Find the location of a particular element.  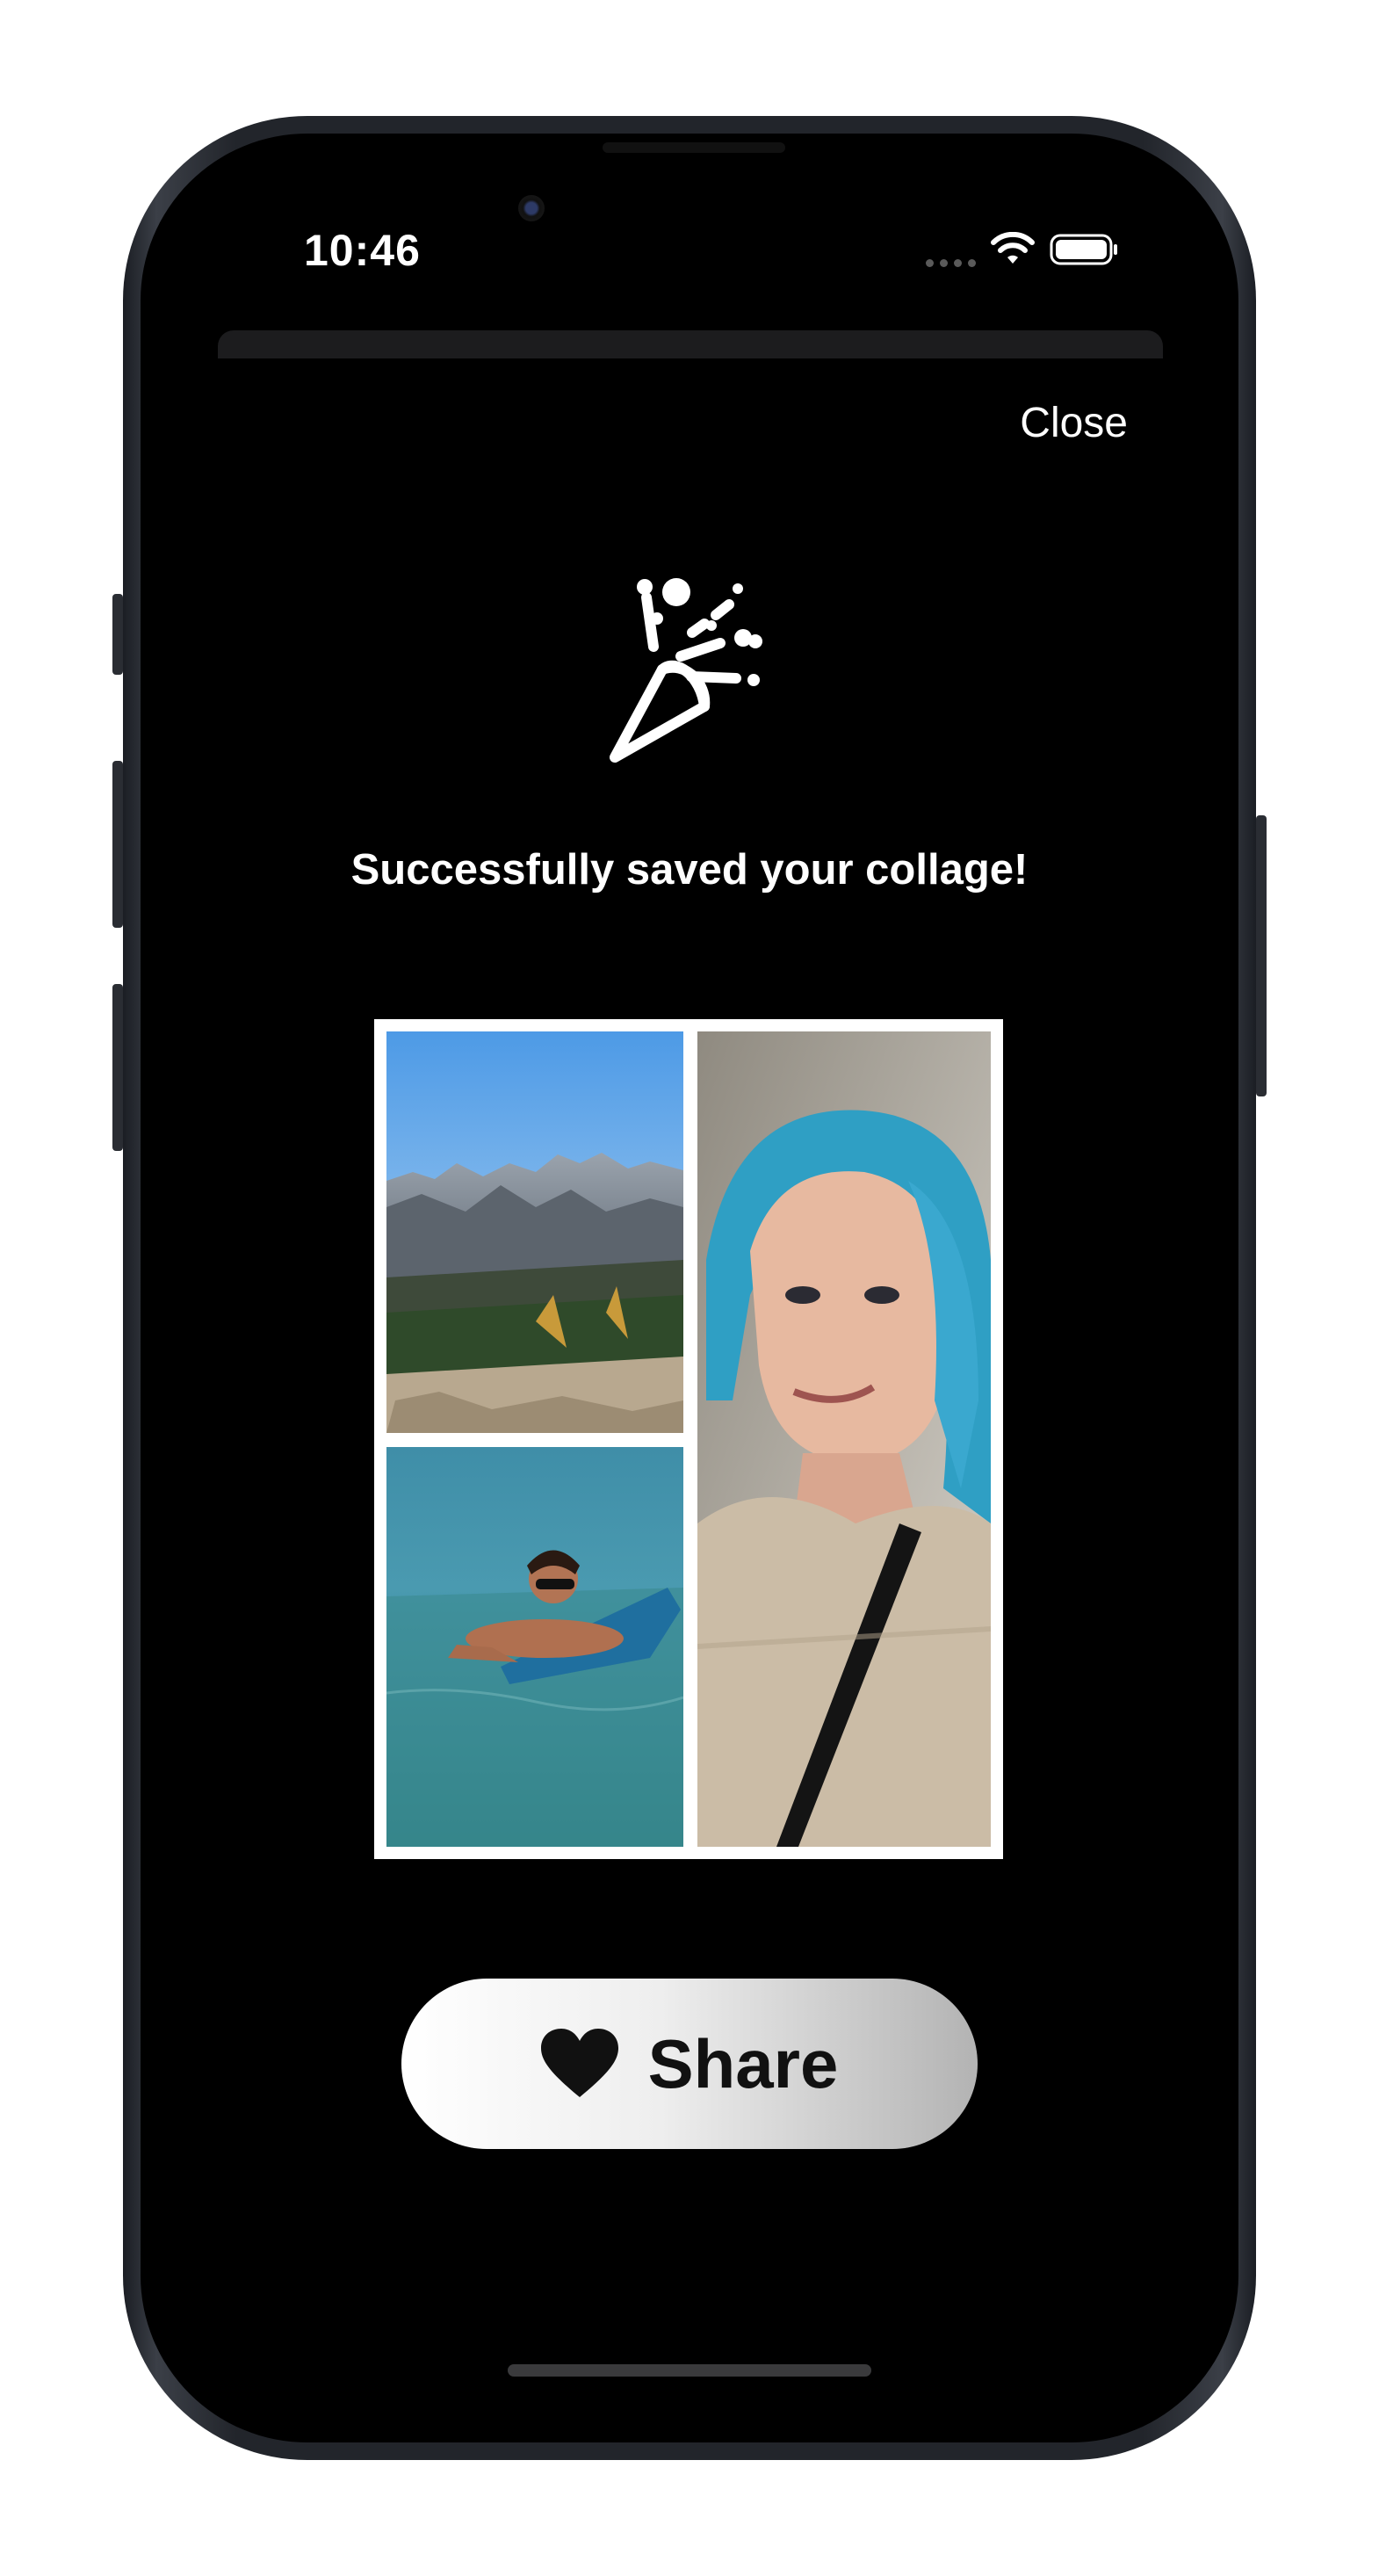

sheet-top-edge is located at coordinates (690, 344).